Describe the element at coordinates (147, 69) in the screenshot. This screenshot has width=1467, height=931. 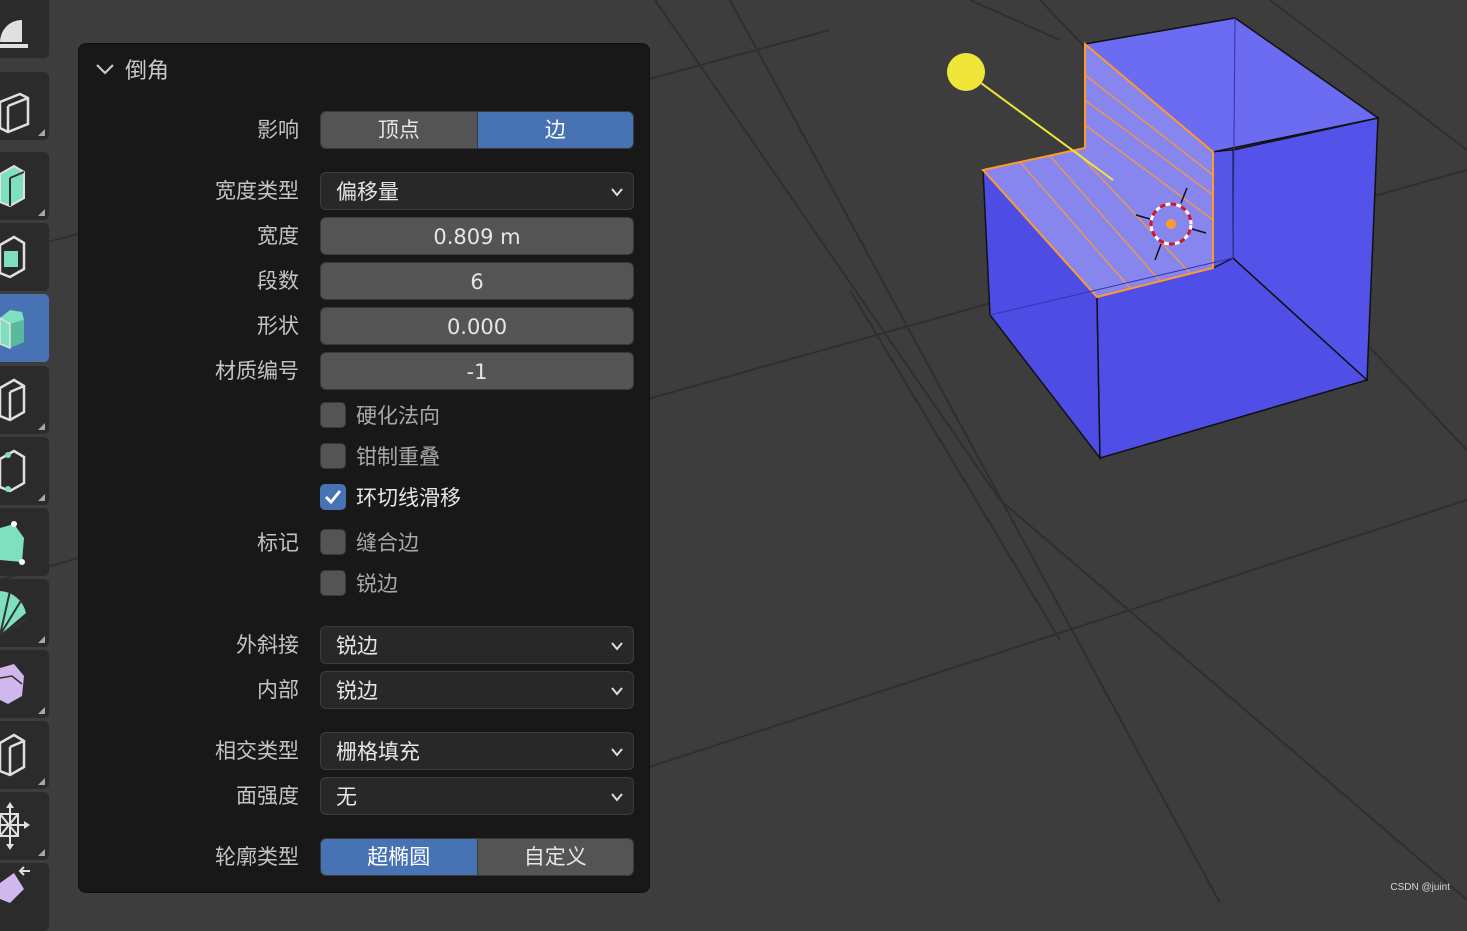
I see `panel-title: 倒角` at that location.